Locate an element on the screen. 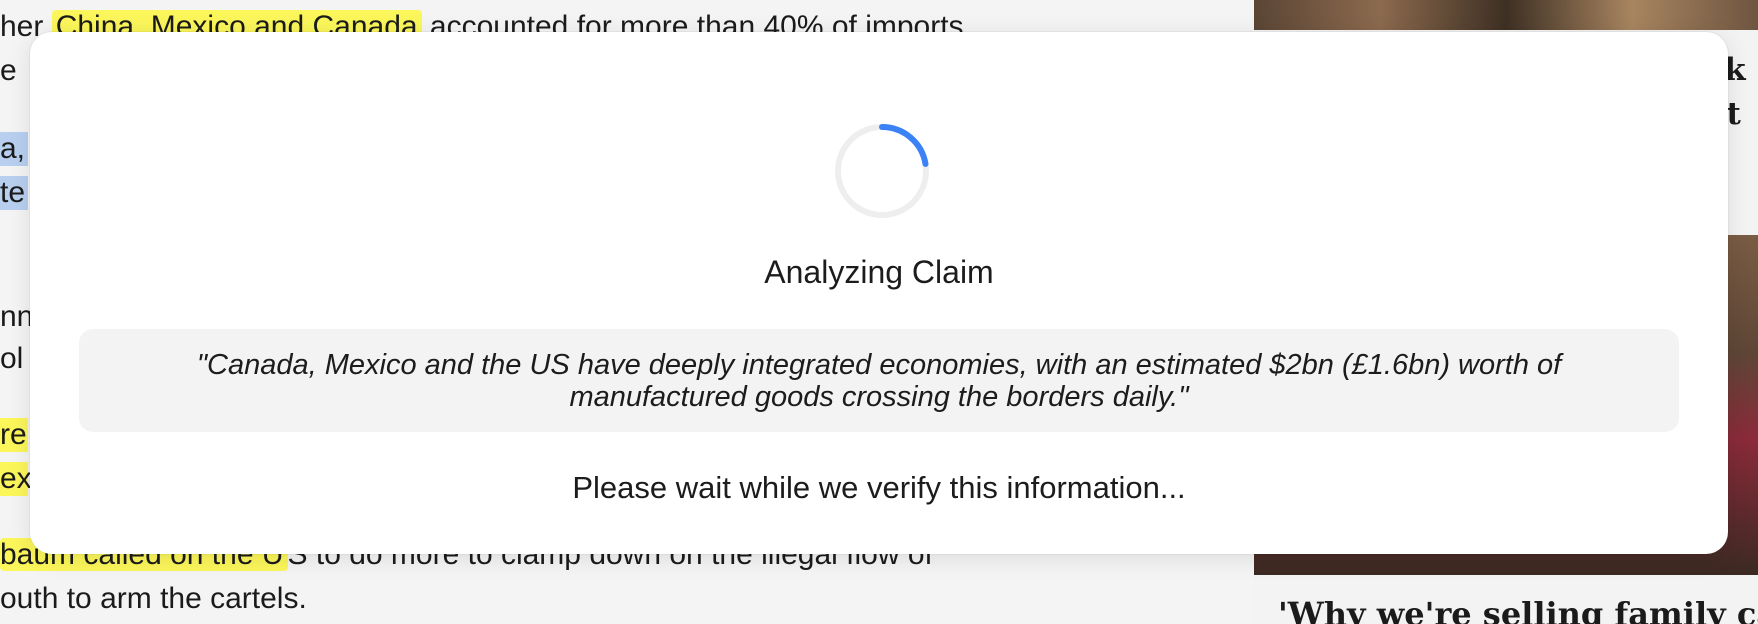 The image size is (1758, 624). article-line-2: e is located at coordinates (8, 71).